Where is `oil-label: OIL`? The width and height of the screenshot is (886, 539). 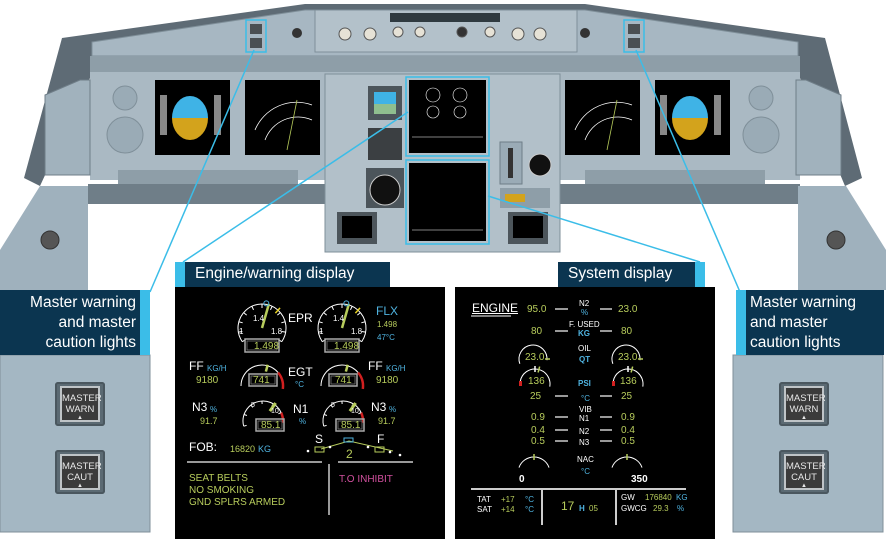 oil-label: OIL is located at coordinates (584, 348).